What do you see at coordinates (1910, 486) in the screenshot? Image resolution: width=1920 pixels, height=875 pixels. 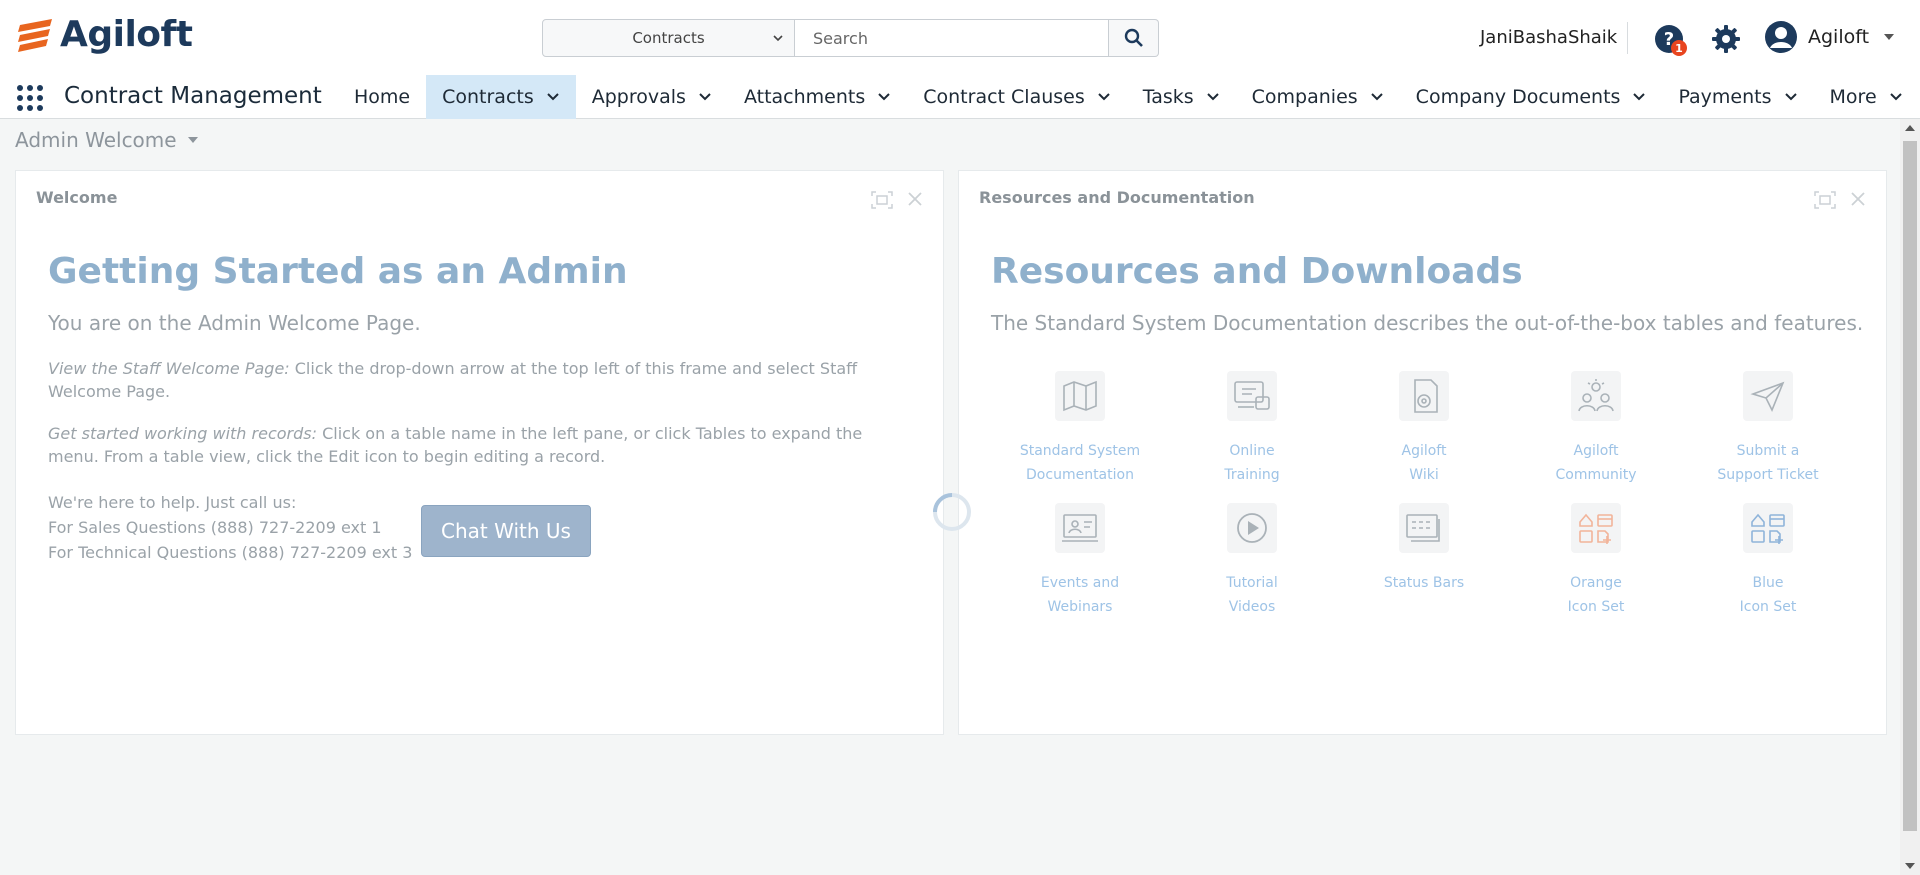 I see `scrollbar-thumb` at bounding box center [1910, 486].